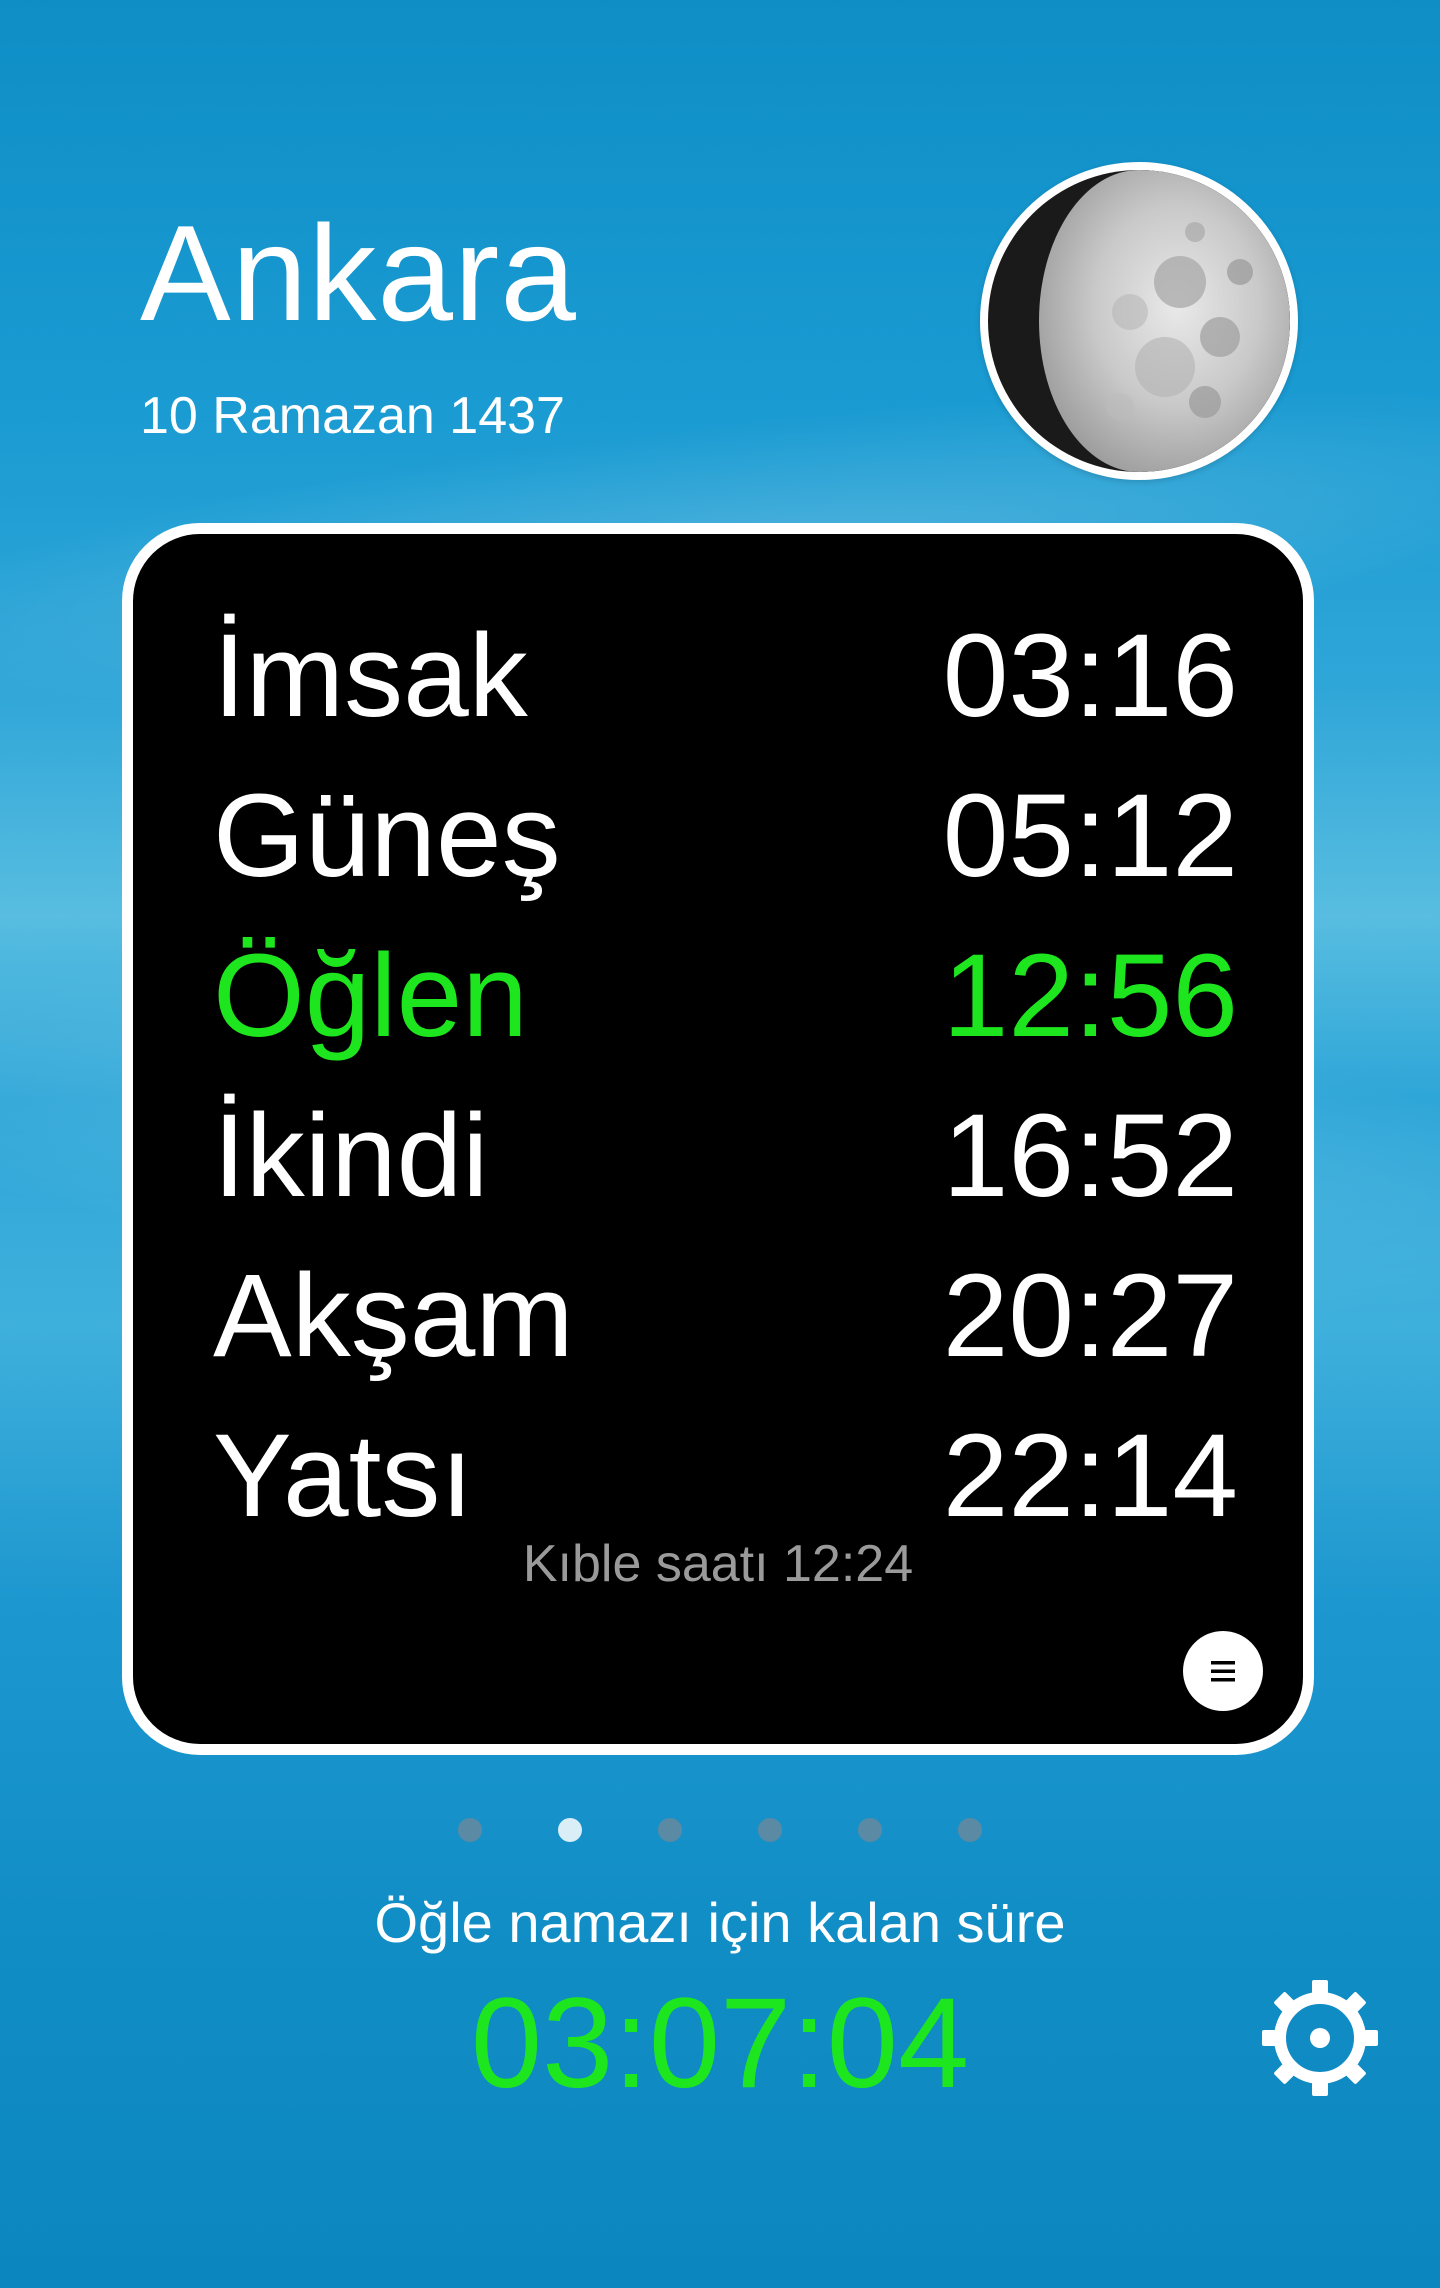  I want to click on qibla-time: Kıble saatı 12:24, so click(718, 1564).